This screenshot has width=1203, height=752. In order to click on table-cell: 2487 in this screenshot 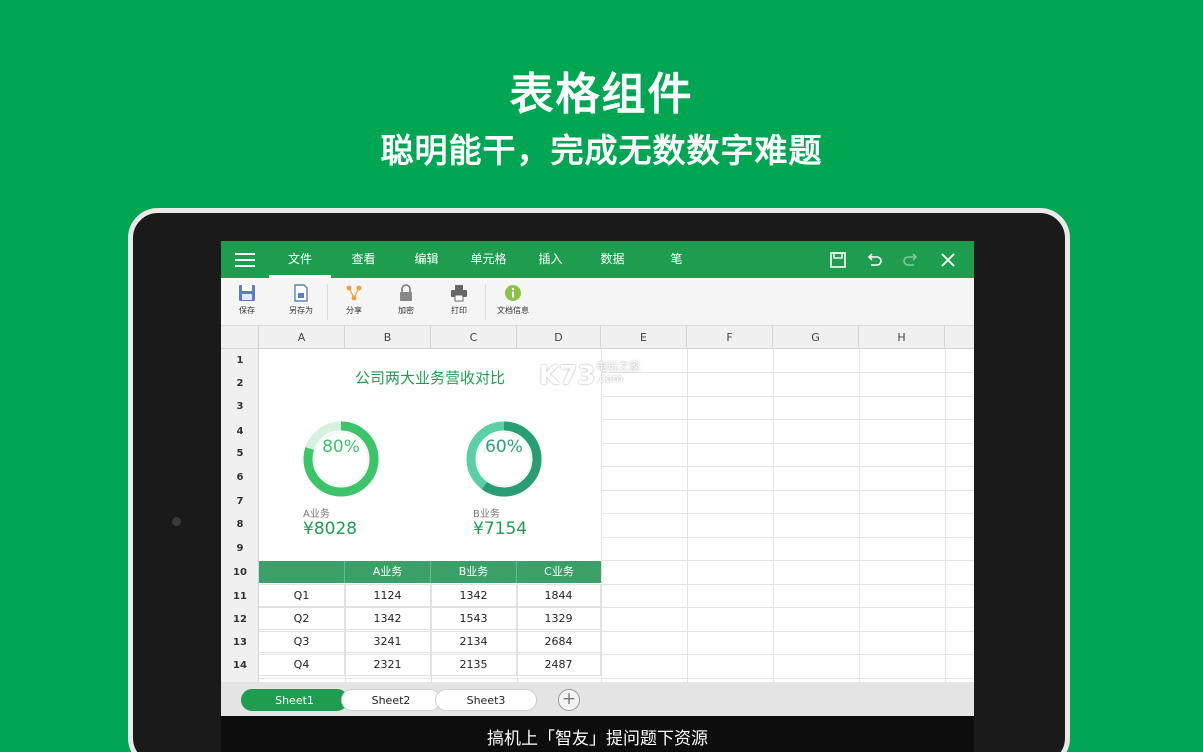, I will do `click(559, 664)`.